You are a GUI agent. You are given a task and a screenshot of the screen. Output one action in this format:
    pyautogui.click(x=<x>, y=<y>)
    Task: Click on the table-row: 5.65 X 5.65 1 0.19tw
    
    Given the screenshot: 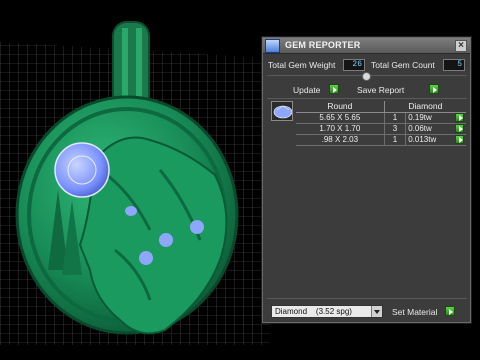 What is the action you would take?
    pyautogui.click(x=381, y=118)
    